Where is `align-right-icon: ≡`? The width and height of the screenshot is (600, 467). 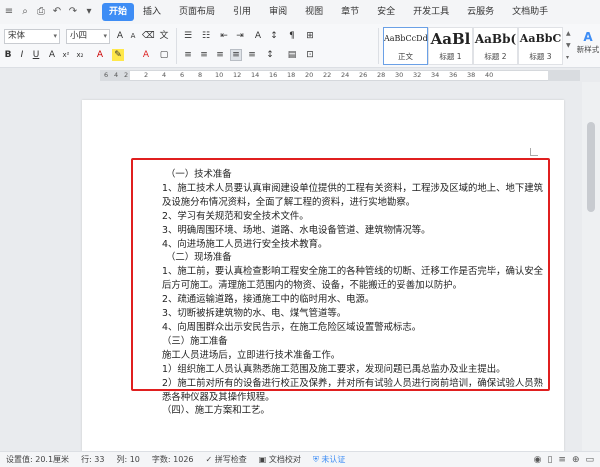
align-right-icon: ≡ is located at coordinates (220, 55).